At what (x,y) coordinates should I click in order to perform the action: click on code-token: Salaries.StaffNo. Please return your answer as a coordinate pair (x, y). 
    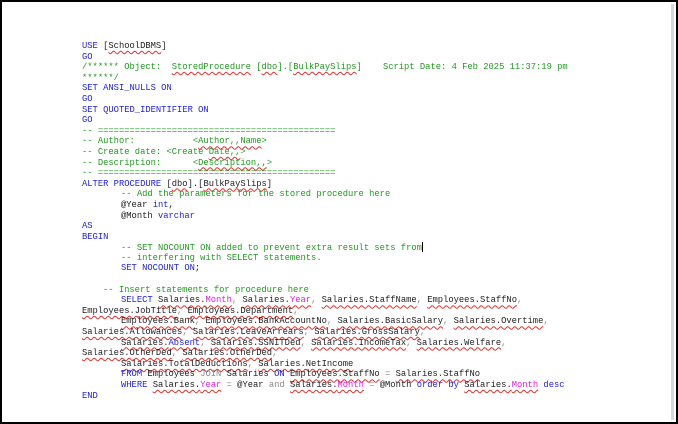
    Looking at the image, I should click on (438, 374).